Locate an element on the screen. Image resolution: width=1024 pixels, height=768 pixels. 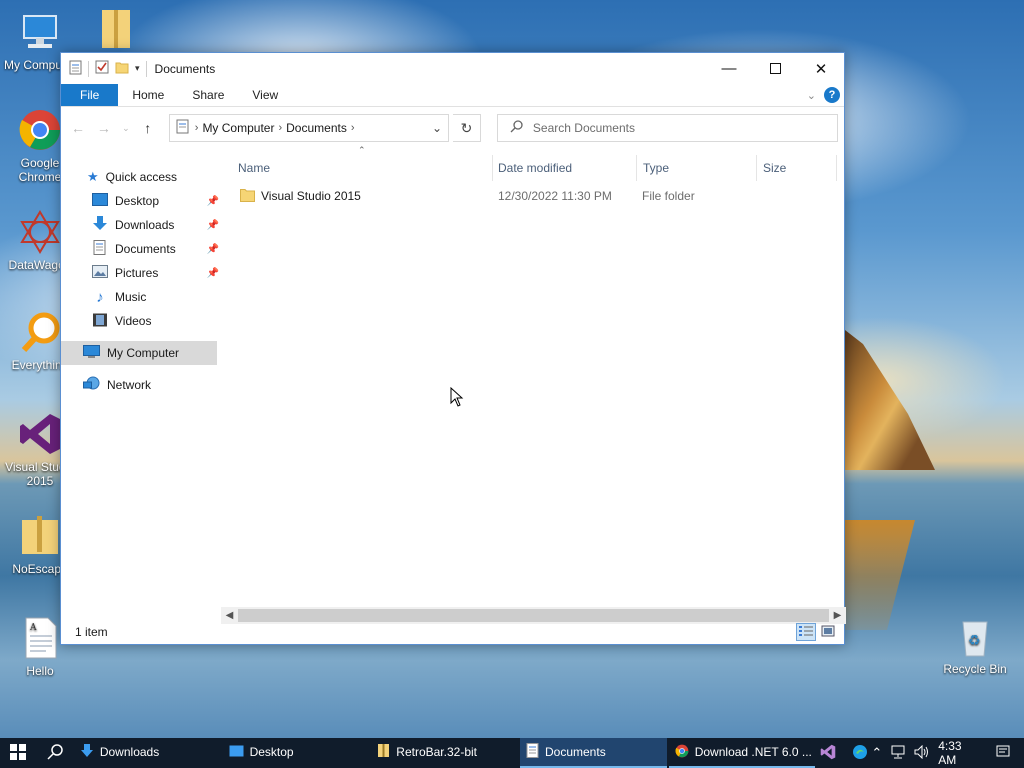
item-count: 1 item is located at coordinates (91, 632).